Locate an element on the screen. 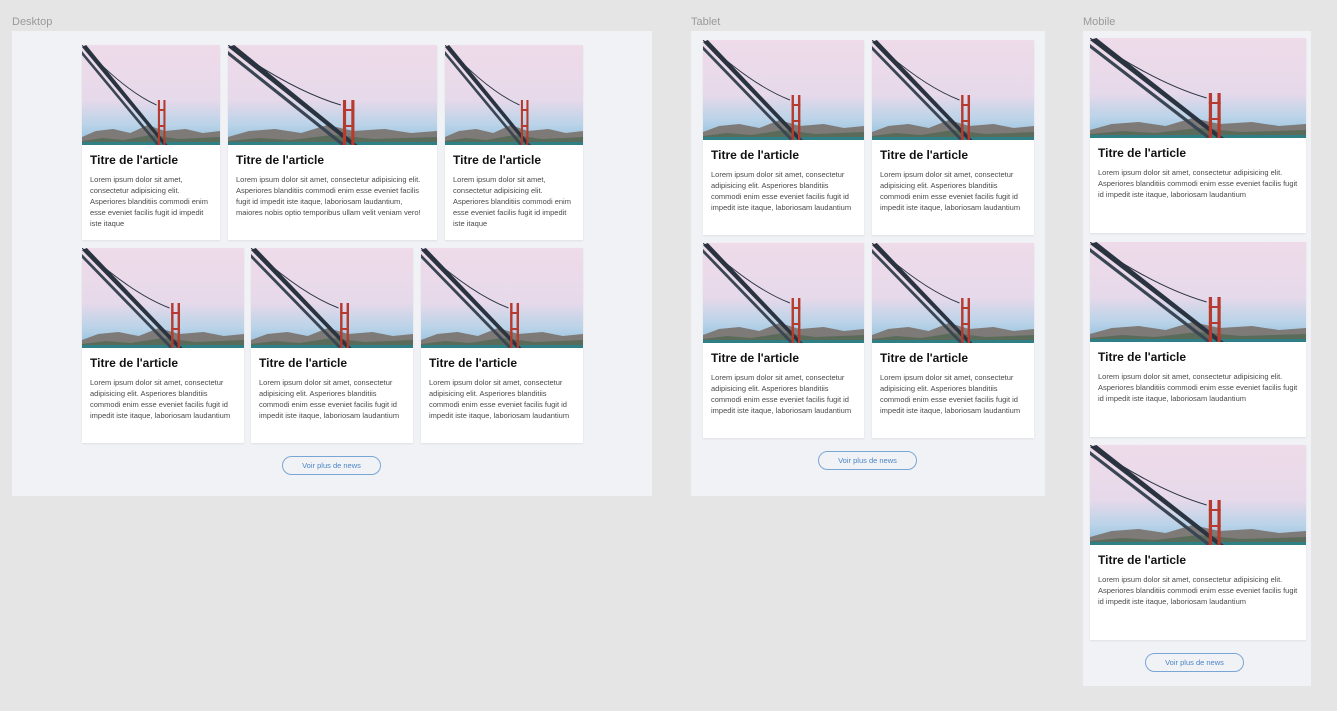  desktop-more-news-button: Voir plus de news is located at coordinates (331, 465).